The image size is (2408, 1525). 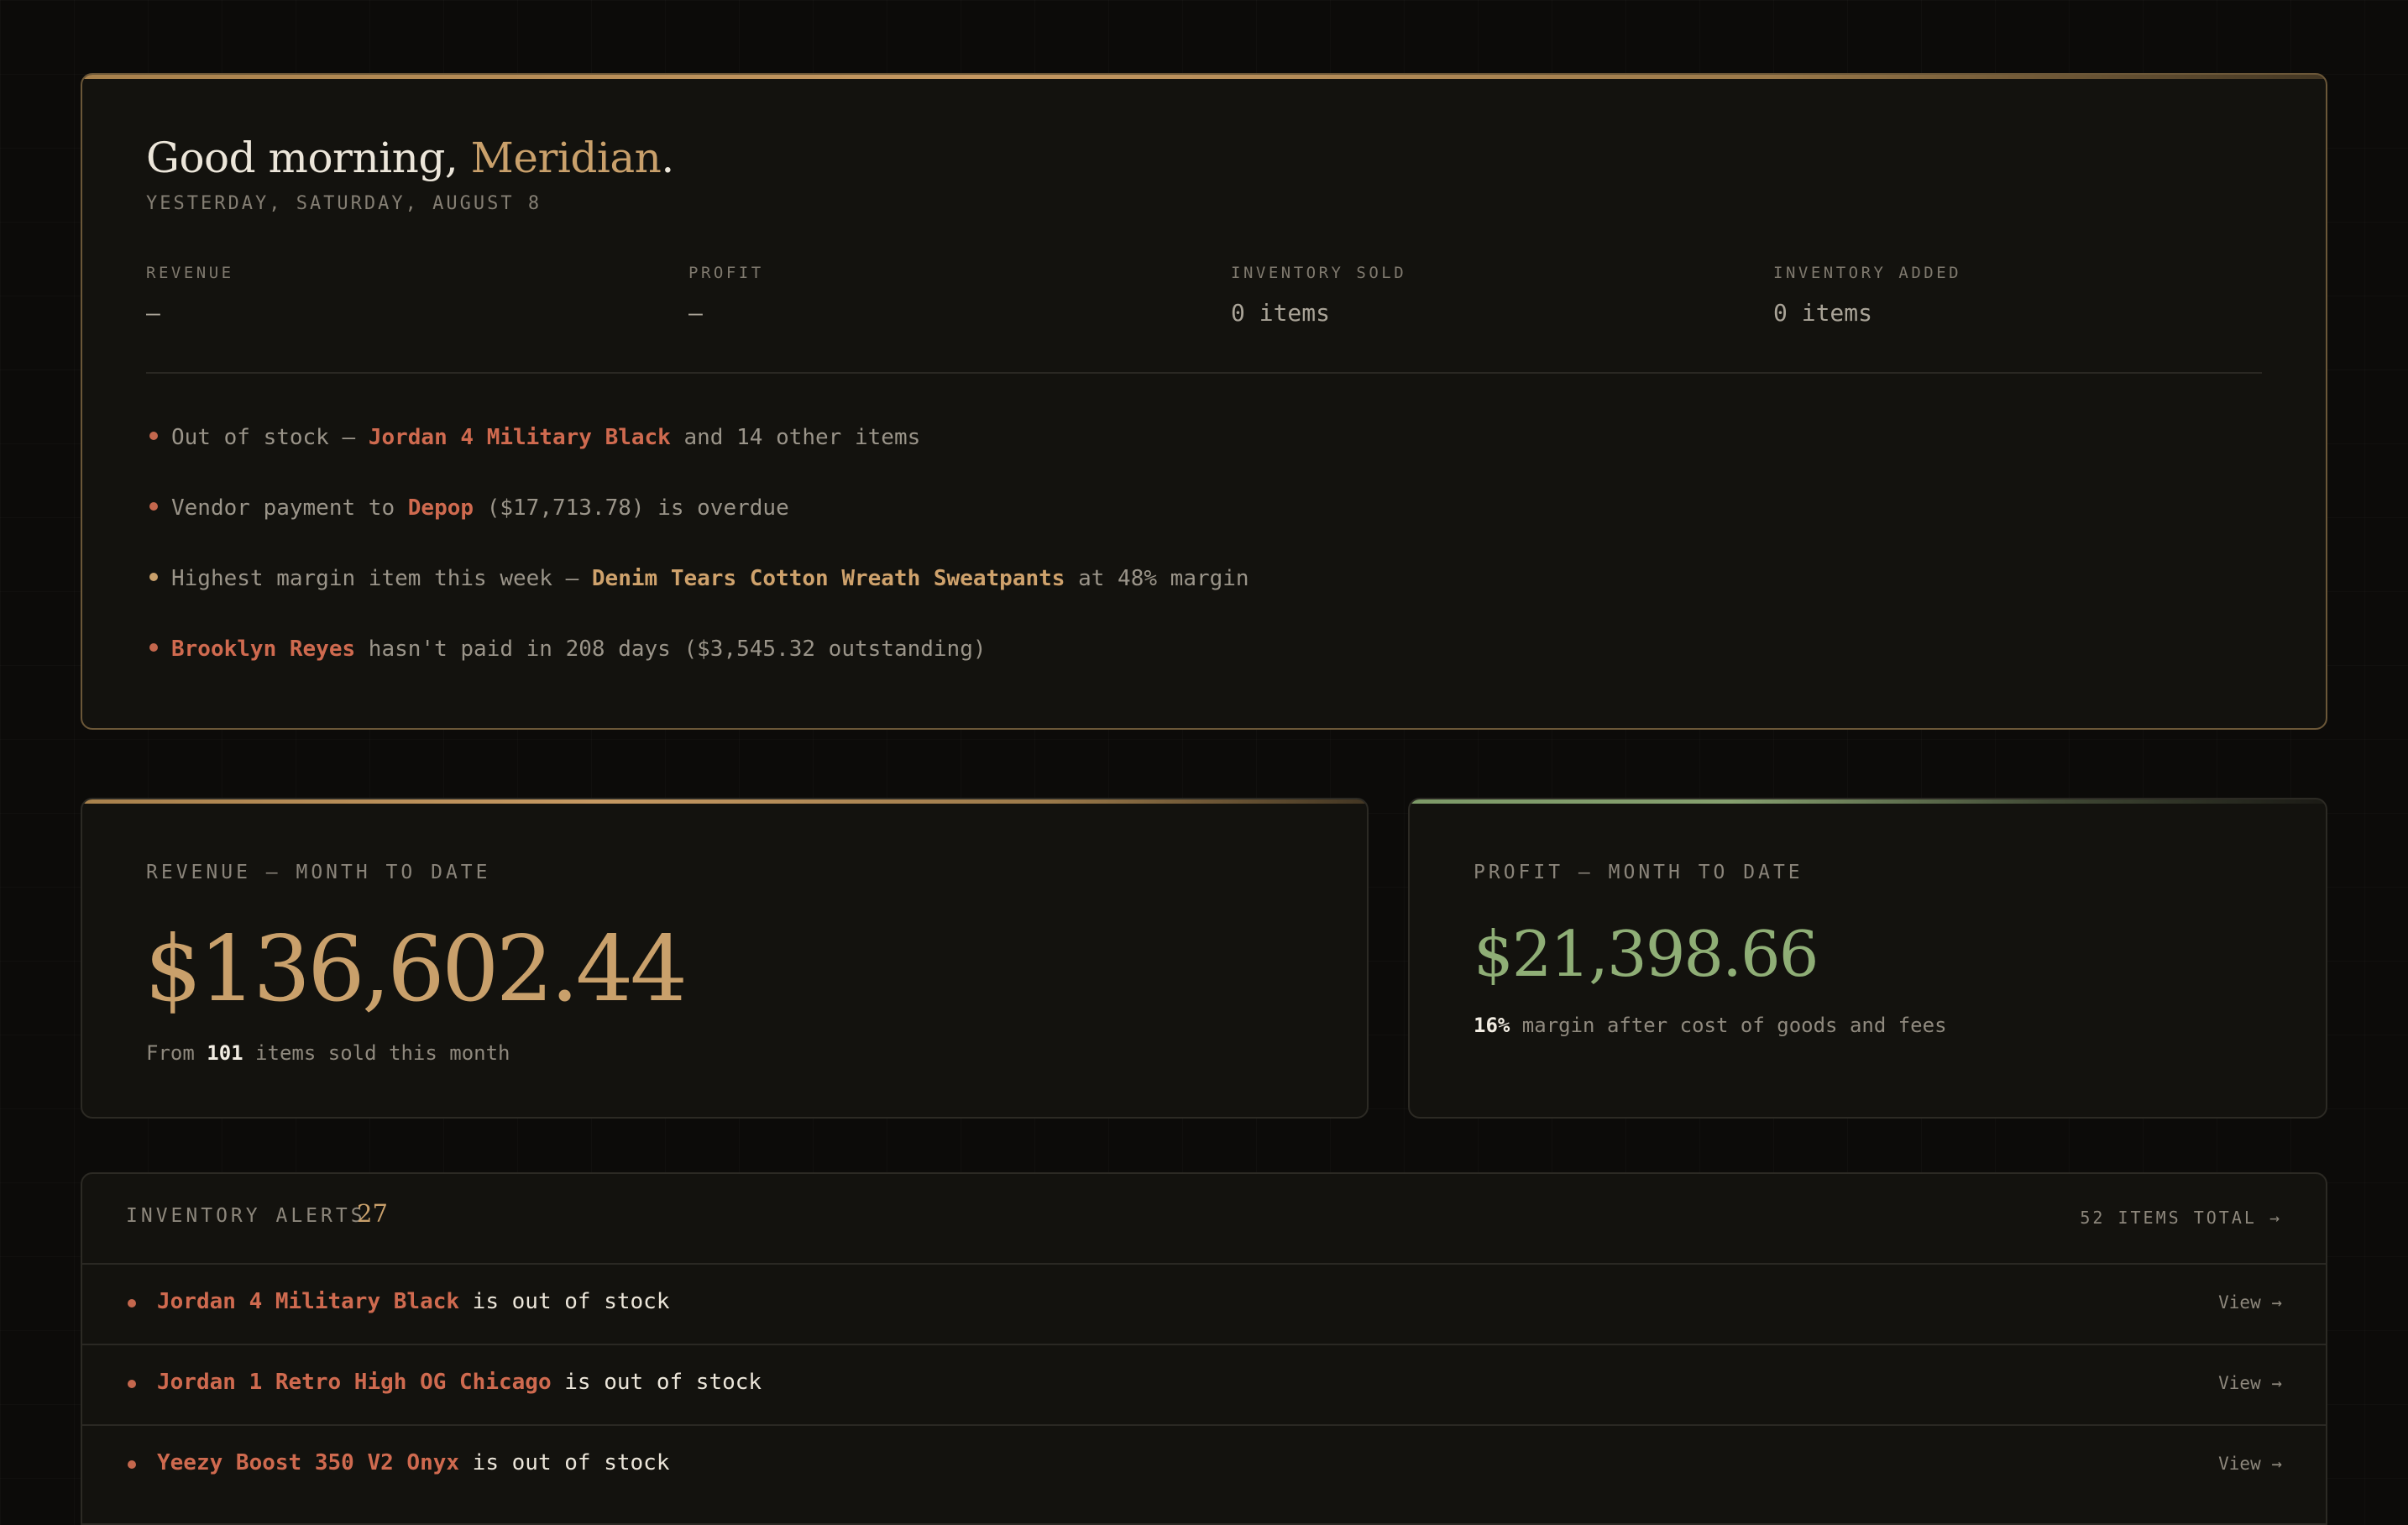 What do you see at coordinates (372, 1213) in the screenshot?
I see `inventory-alerts-count: 27` at bounding box center [372, 1213].